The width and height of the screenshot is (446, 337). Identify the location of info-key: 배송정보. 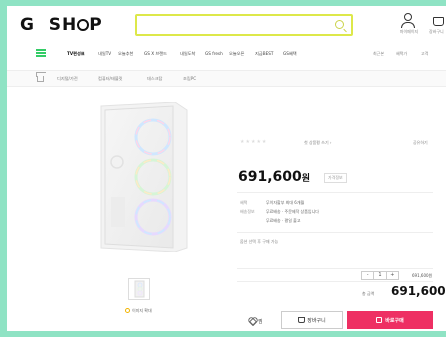
(247, 211).